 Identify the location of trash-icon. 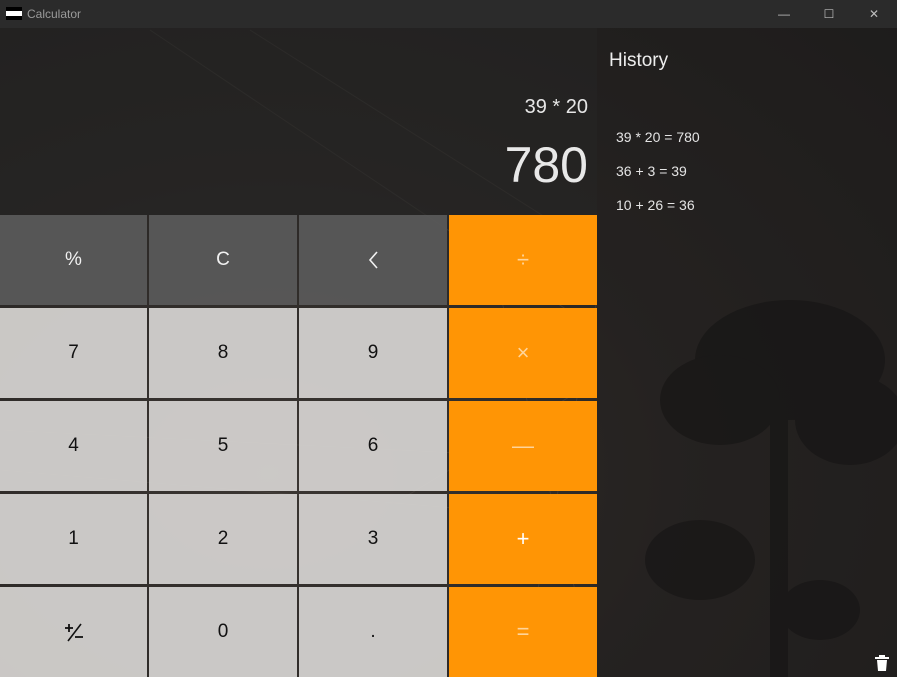
(882, 663).